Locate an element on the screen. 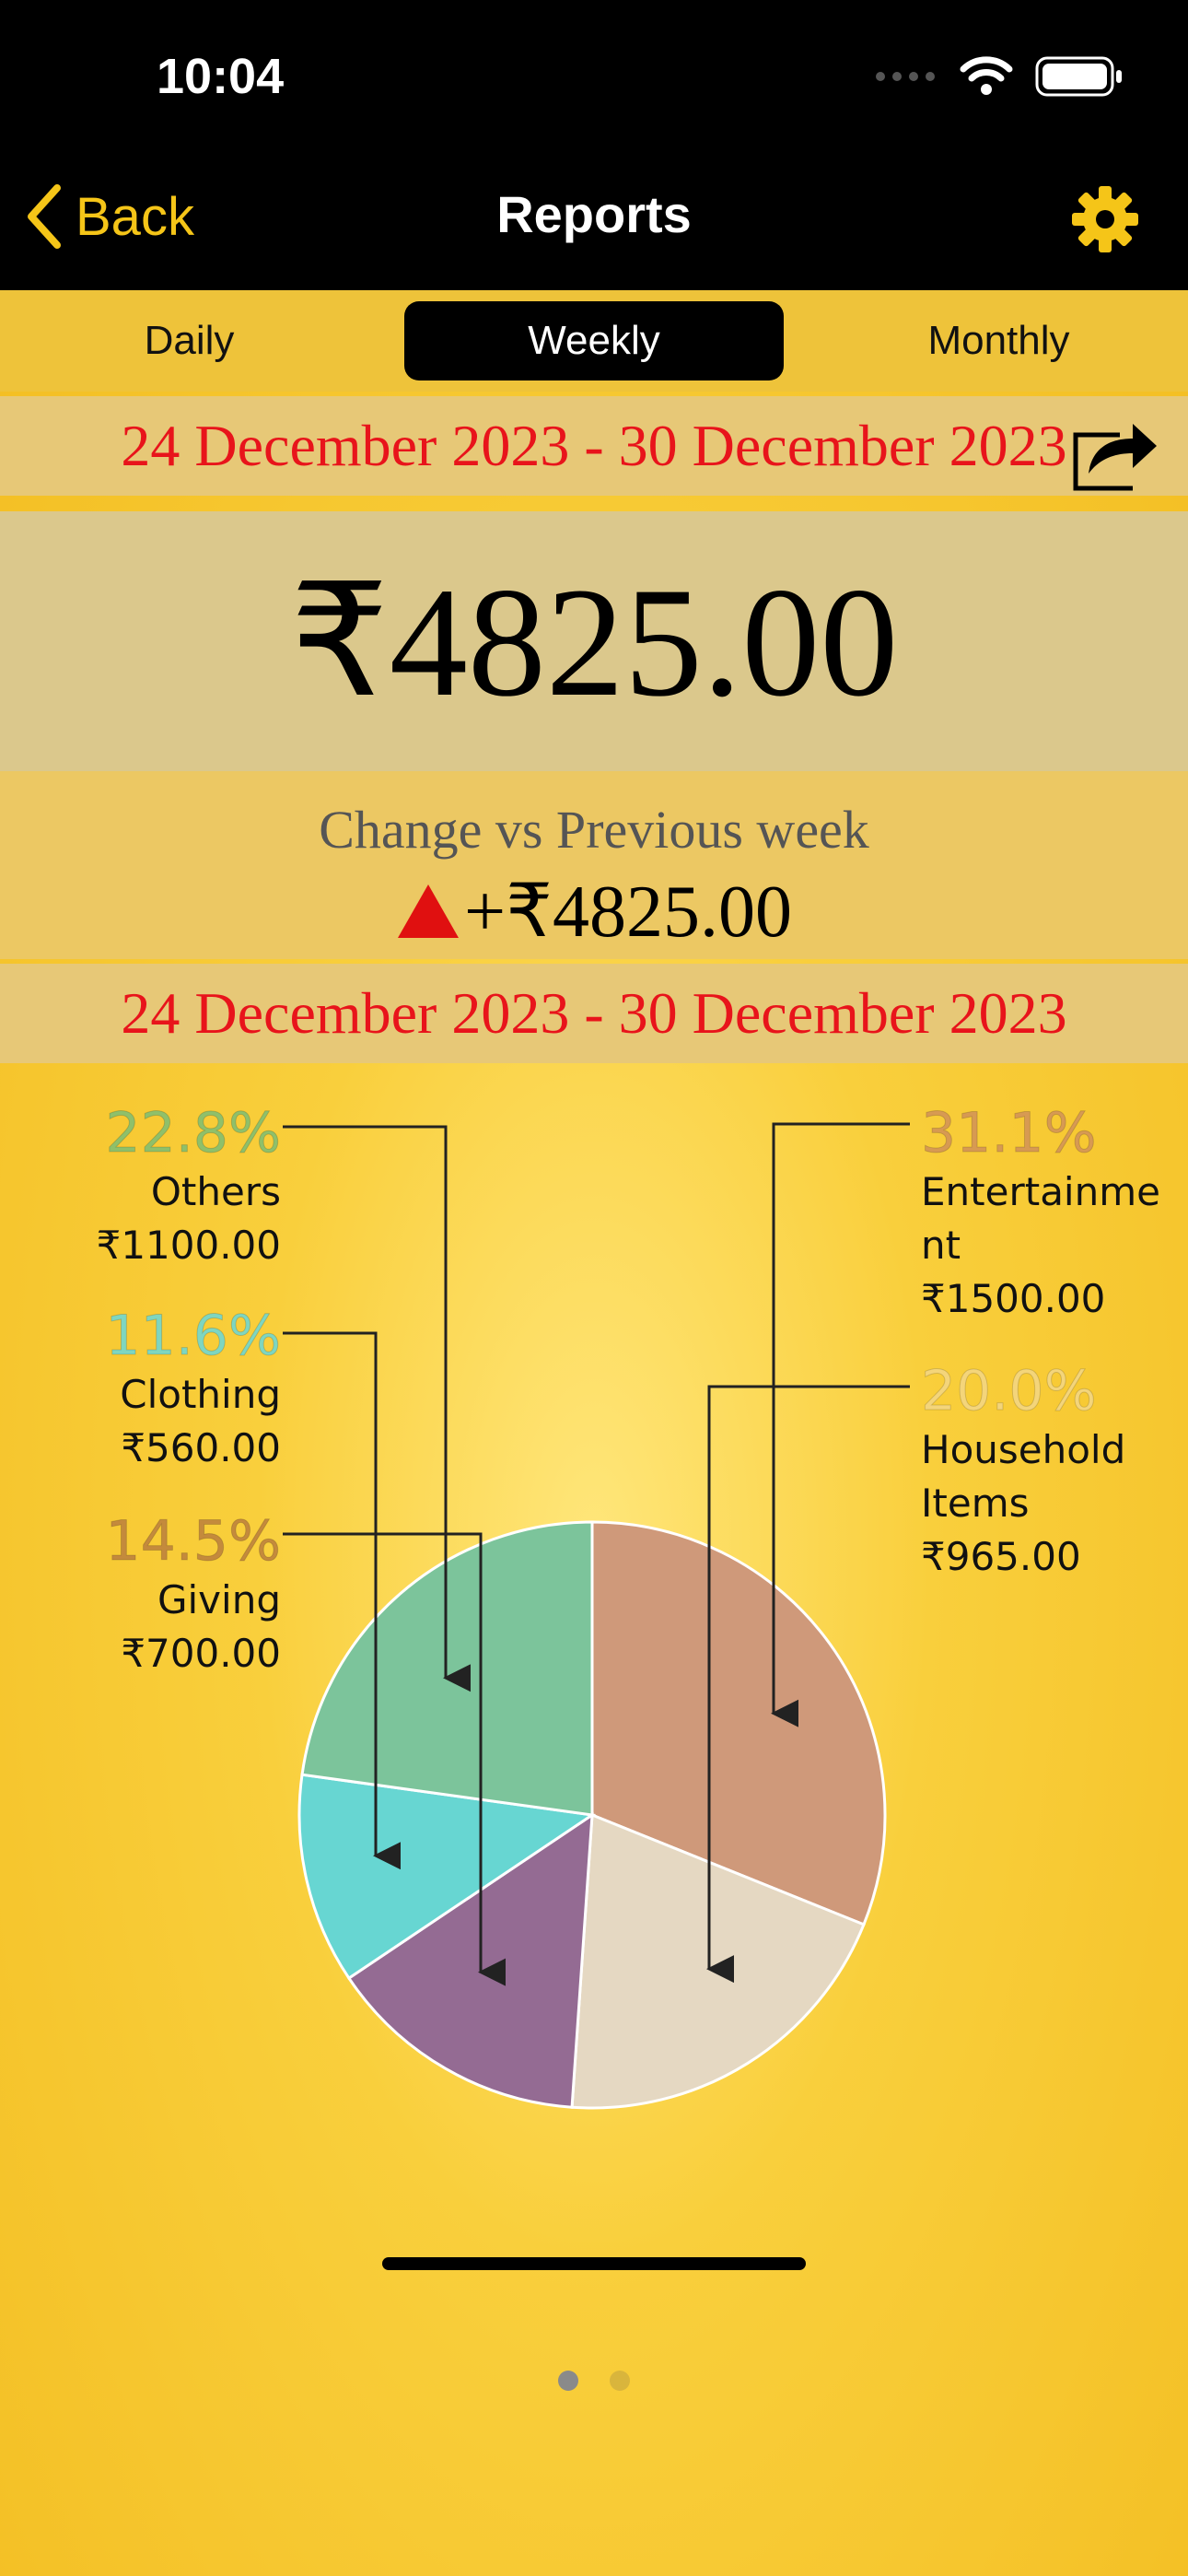 The width and height of the screenshot is (1188, 2576). pie-label-others: Others is located at coordinates (216, 1191).